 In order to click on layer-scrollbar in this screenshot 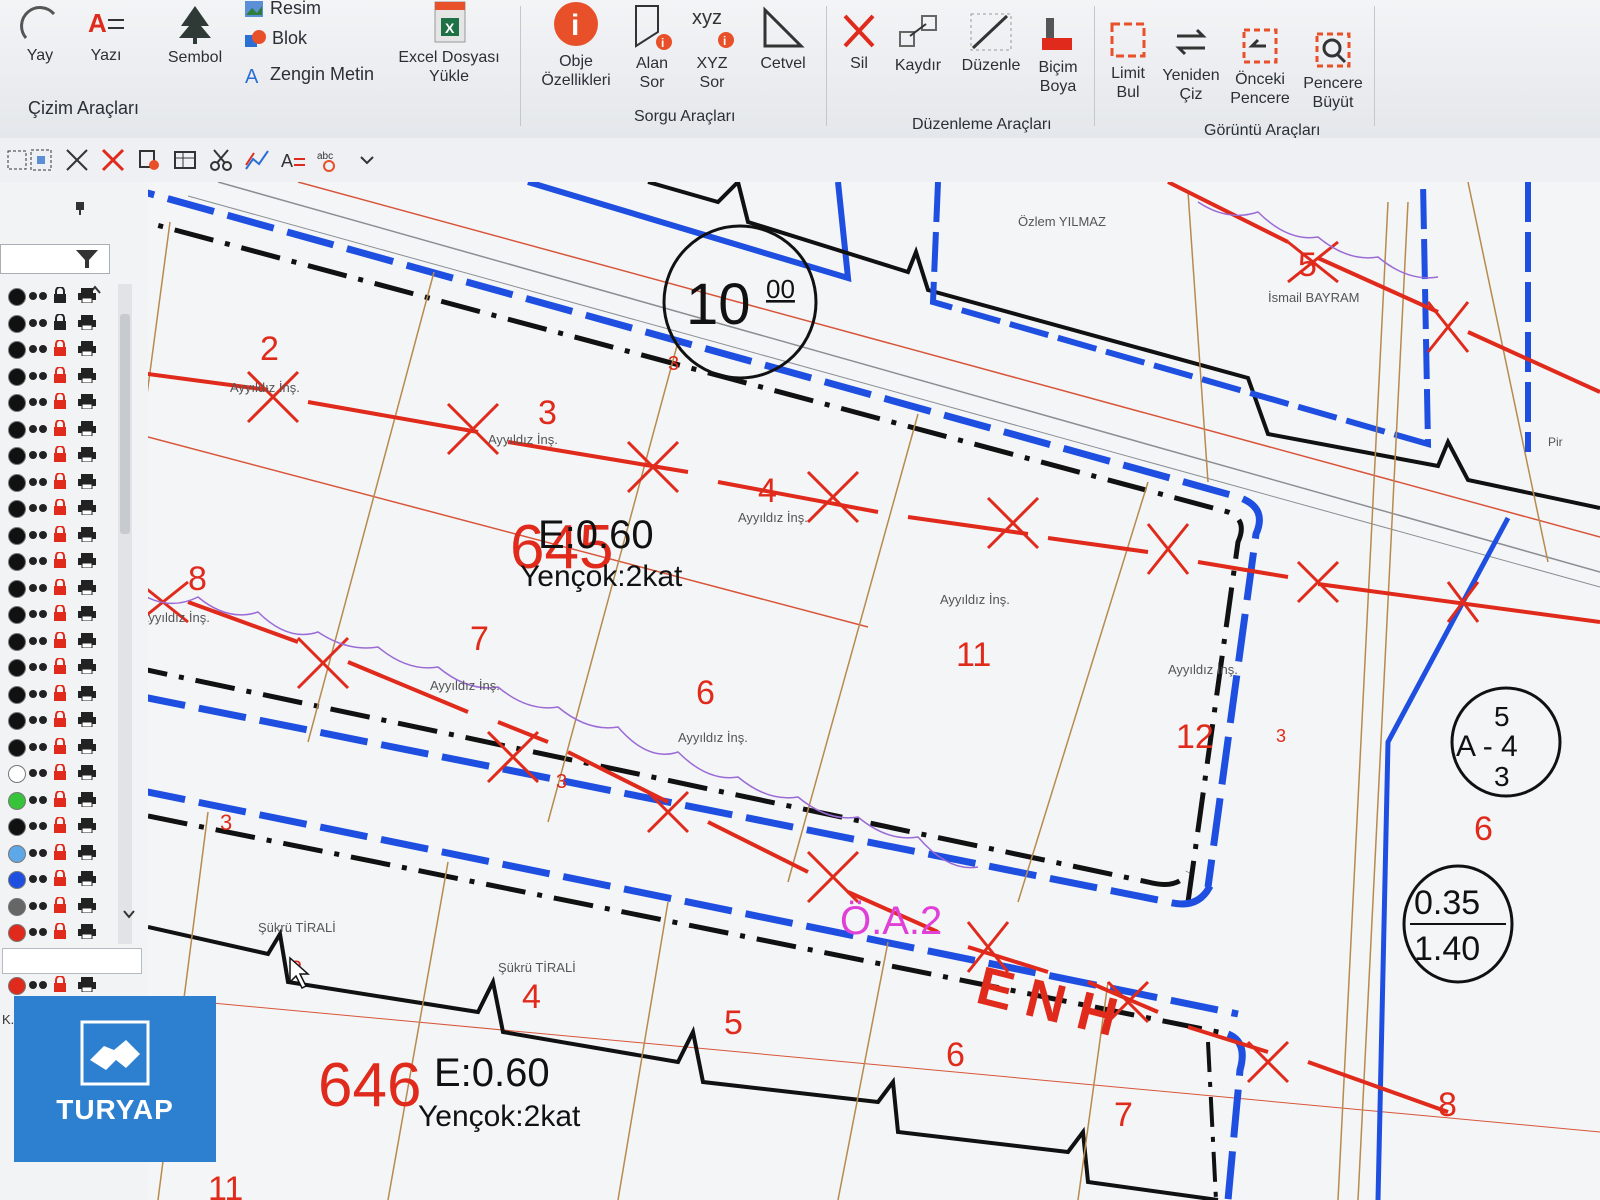, I will do `click(125, 614)`.